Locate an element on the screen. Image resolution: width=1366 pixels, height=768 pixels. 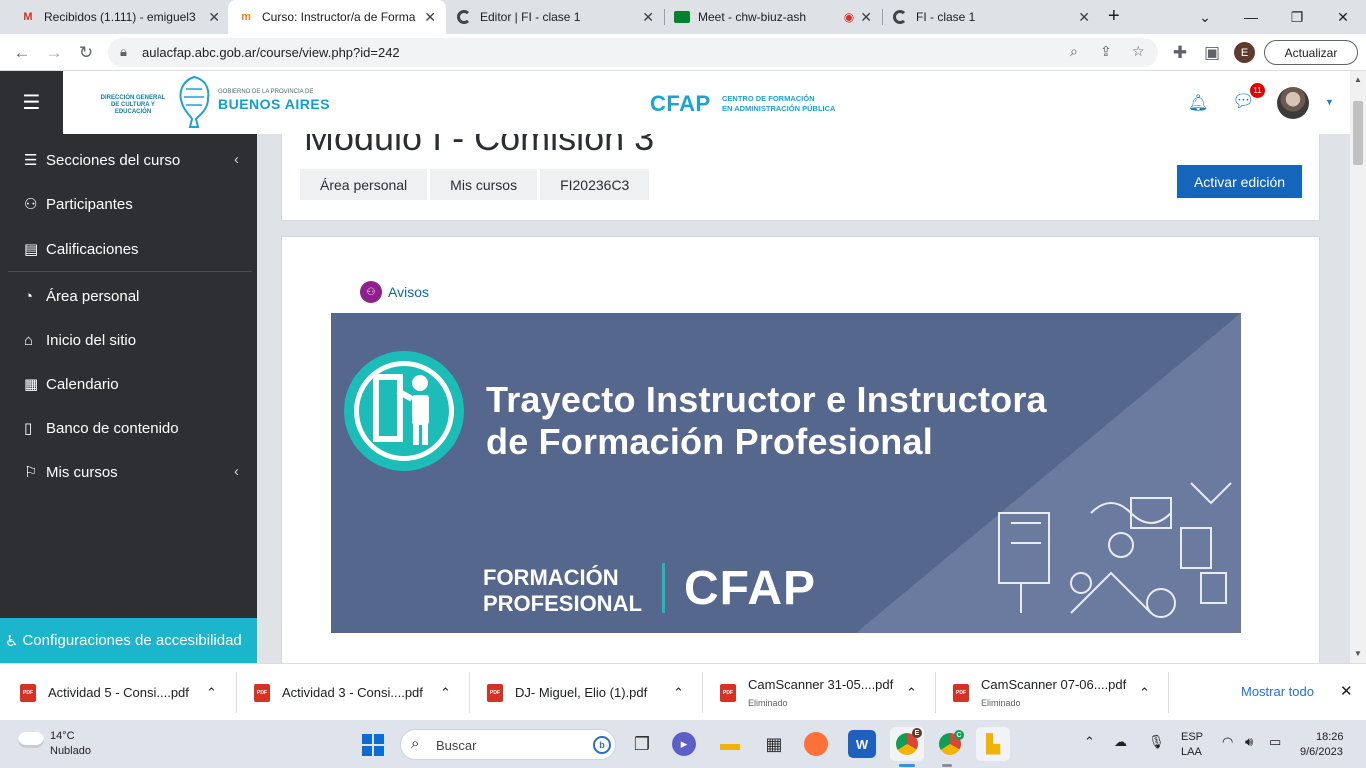
dashboard-icon: ◔ is located at coordinates (29, 296).